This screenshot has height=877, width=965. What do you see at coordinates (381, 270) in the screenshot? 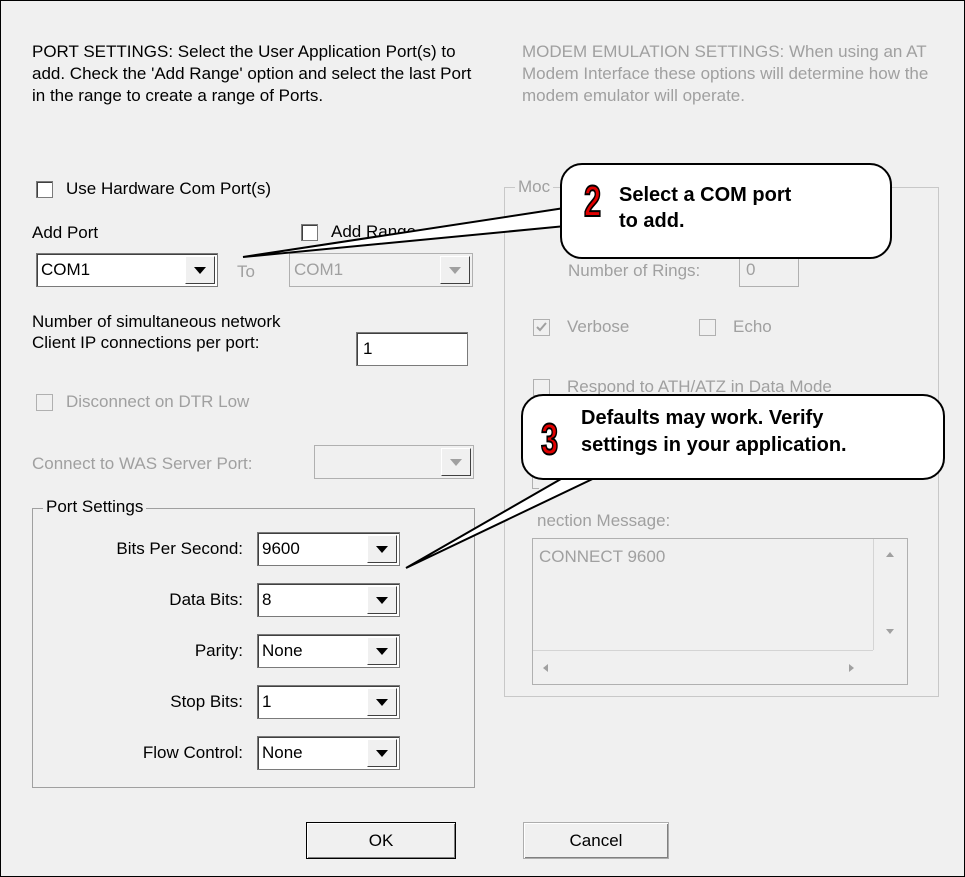
I see `to-port-select: COM1` at bounding box center [381, 270].